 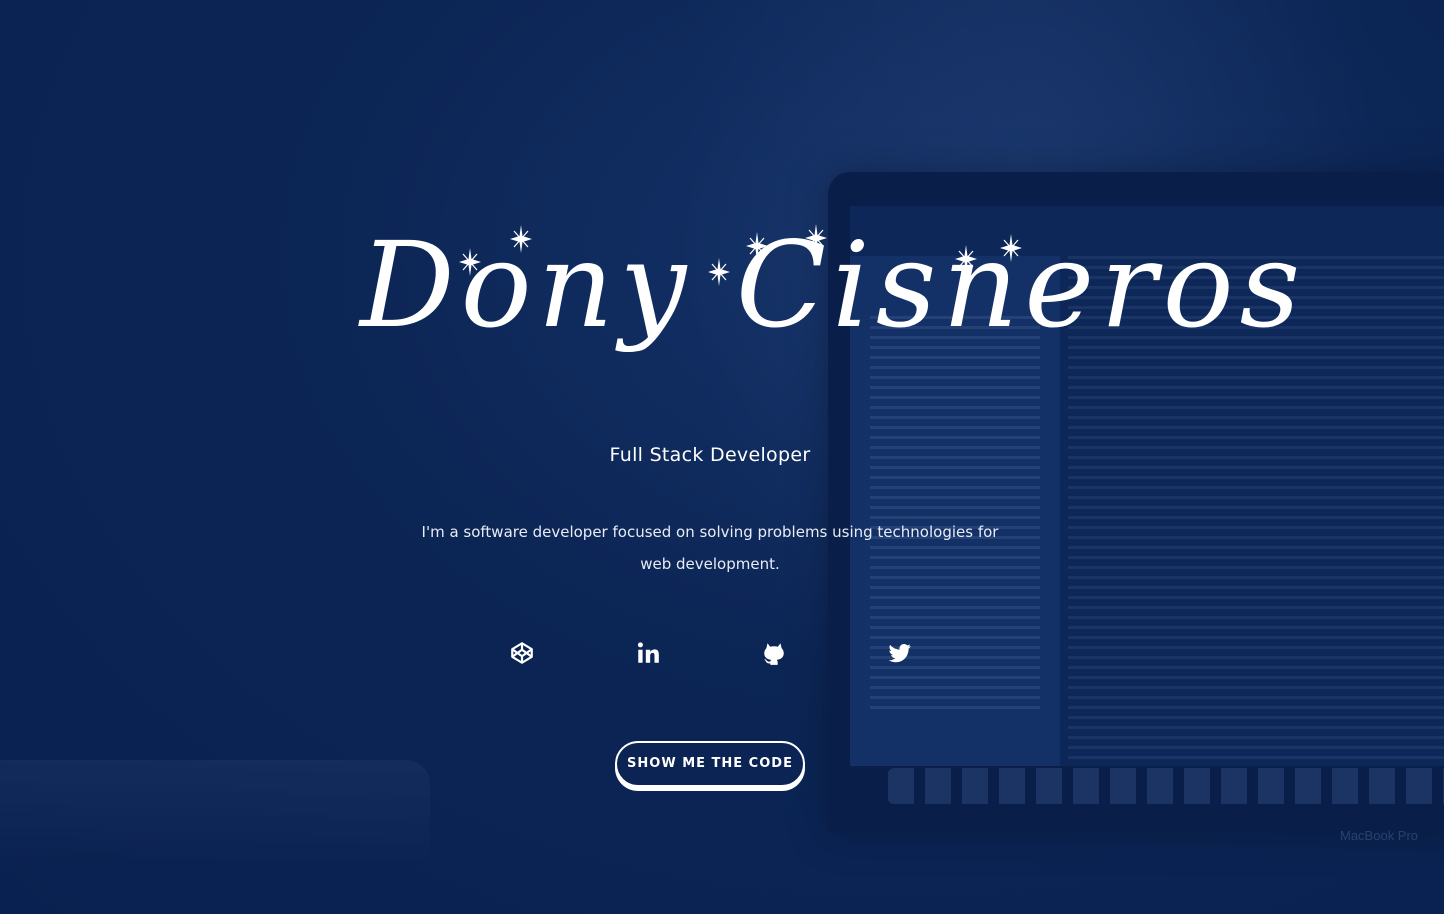 What do you see at coordinates (722, 655) in the screenshot?
I see `social-links` at bounding box center [722, 655].